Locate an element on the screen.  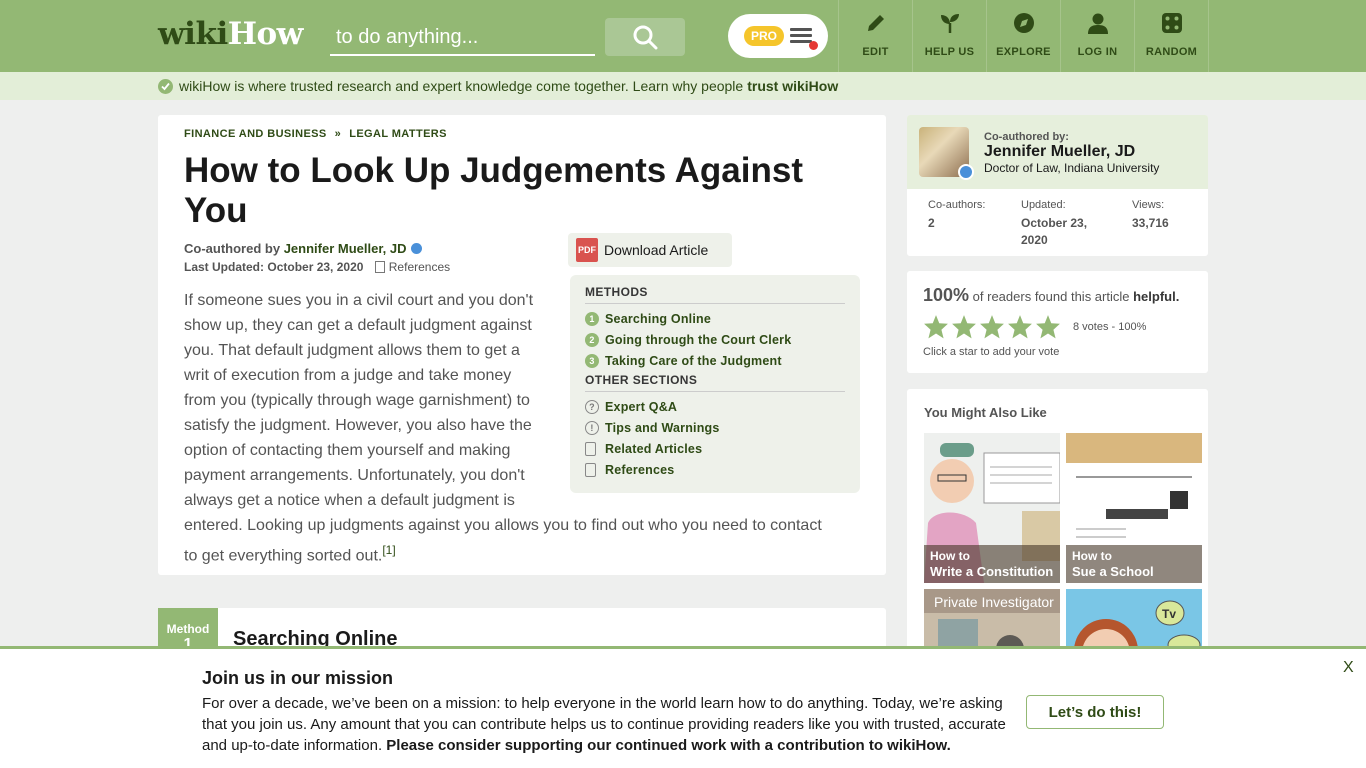
author-link: Jennifer Mueller, JD is located at coordinates (345, 248).